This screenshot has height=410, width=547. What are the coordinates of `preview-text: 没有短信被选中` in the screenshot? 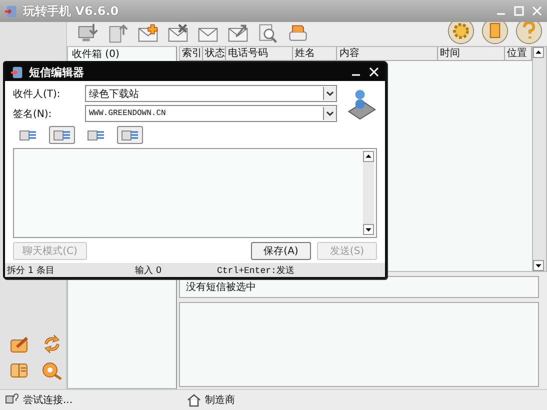 It's located at (221, 287).